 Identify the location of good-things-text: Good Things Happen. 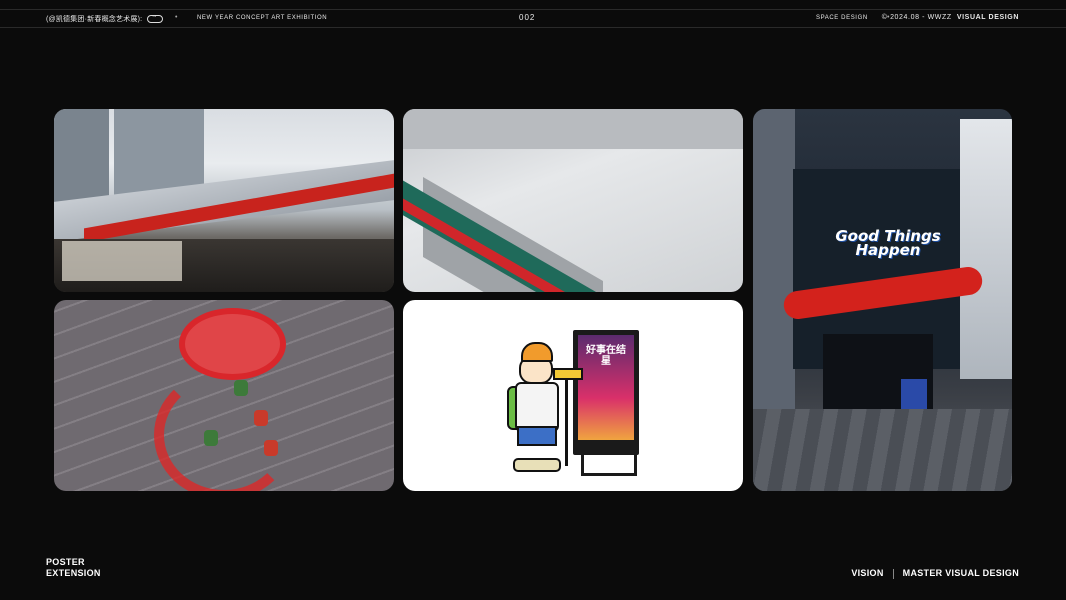
(888, 244).